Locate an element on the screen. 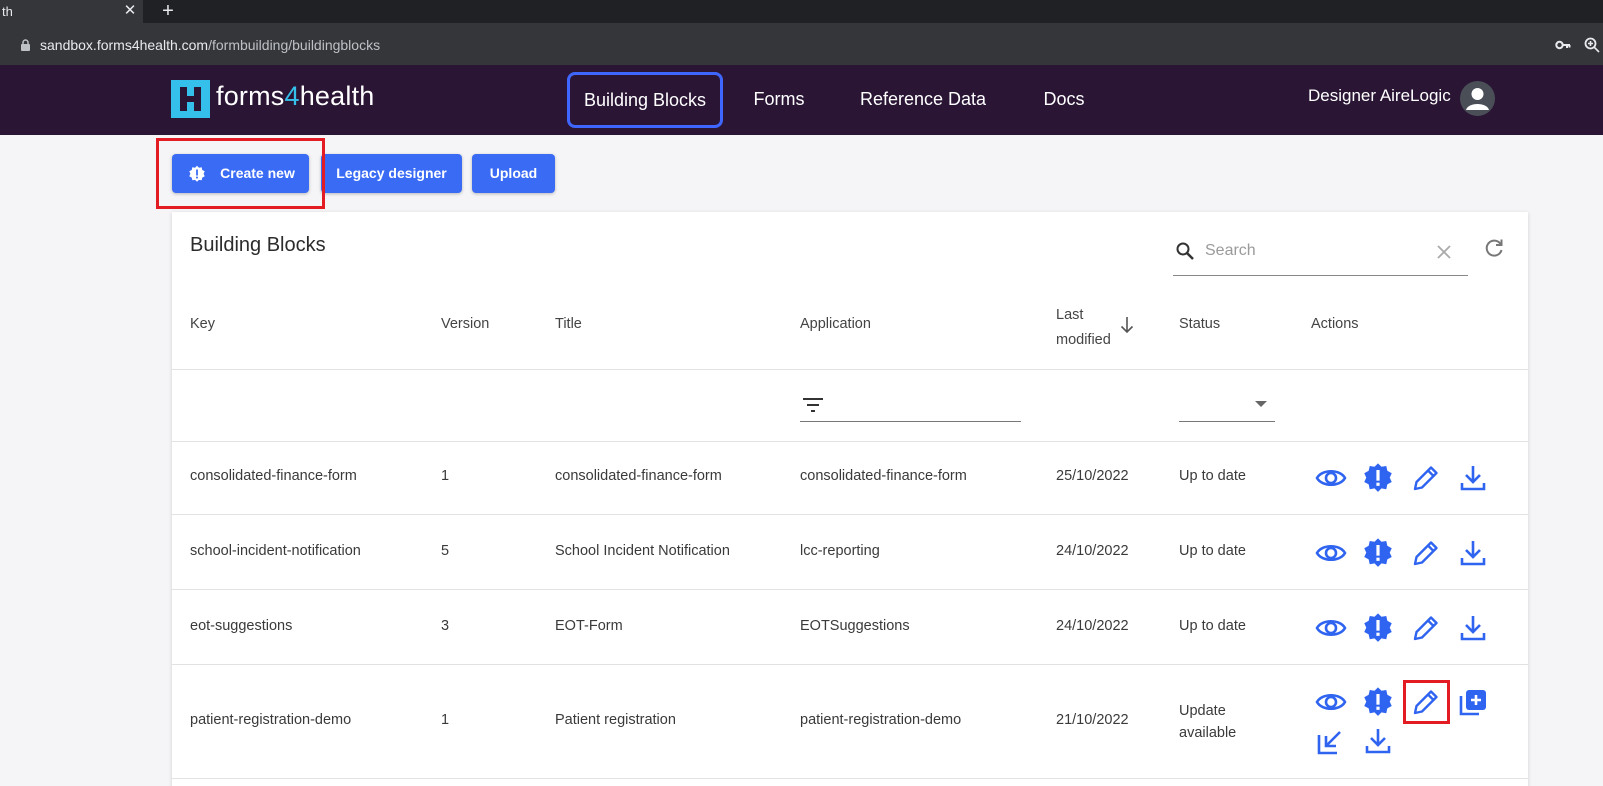 The image size is (1603, 786). user-name: Designer AireLogic is located at coordinates (1379, 96).